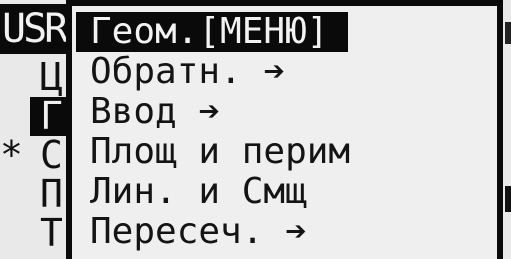  I want to click on row-letter: С, so click(51, 155).